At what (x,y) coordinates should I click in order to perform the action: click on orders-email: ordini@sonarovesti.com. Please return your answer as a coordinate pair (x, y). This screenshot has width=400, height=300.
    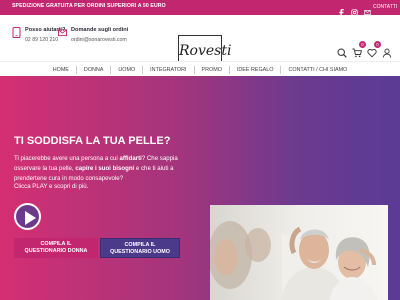
    Looking at the image, I should click on (99, 40).